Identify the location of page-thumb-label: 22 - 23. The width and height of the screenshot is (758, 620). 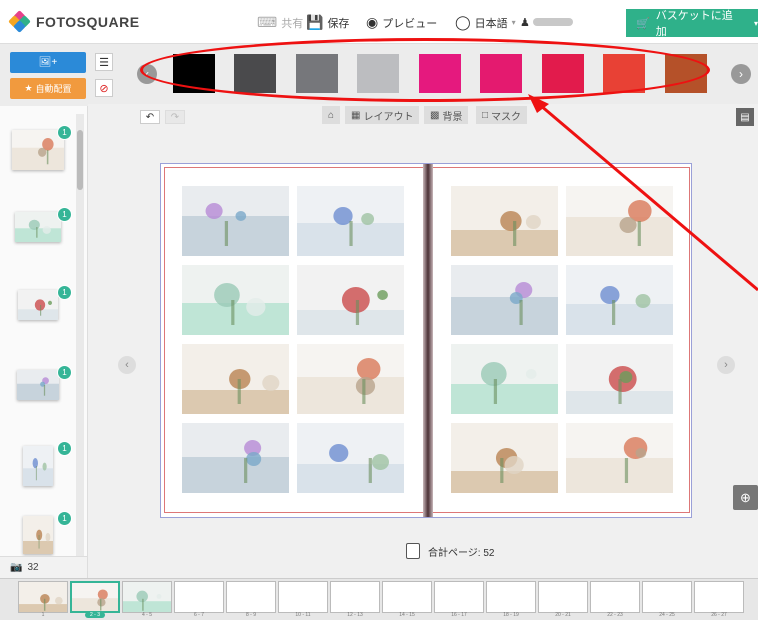
(615, 615).